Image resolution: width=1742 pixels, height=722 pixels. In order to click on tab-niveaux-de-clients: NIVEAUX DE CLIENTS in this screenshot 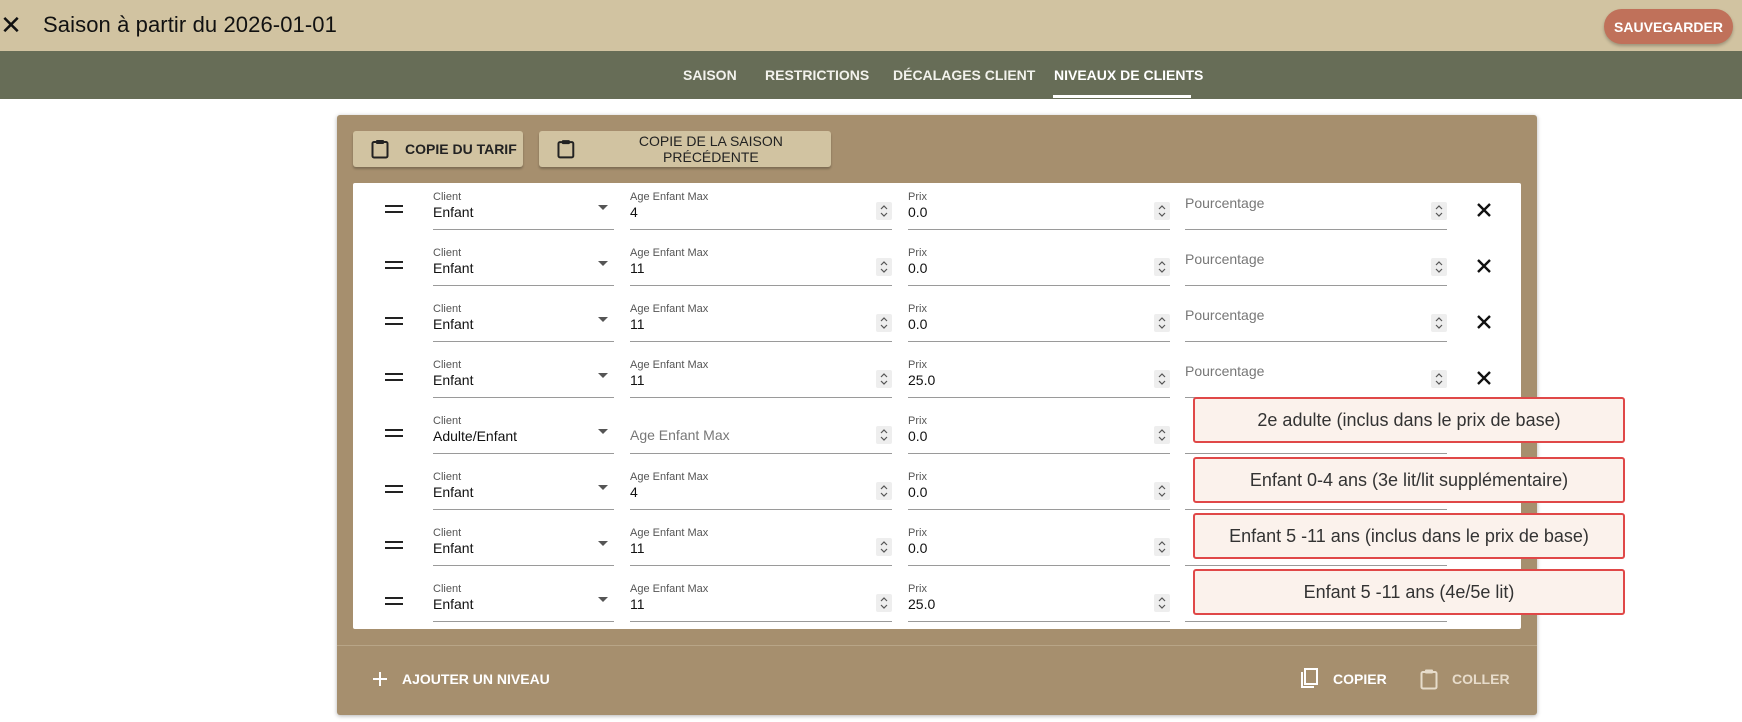, I will do `click(1128, 75)`.